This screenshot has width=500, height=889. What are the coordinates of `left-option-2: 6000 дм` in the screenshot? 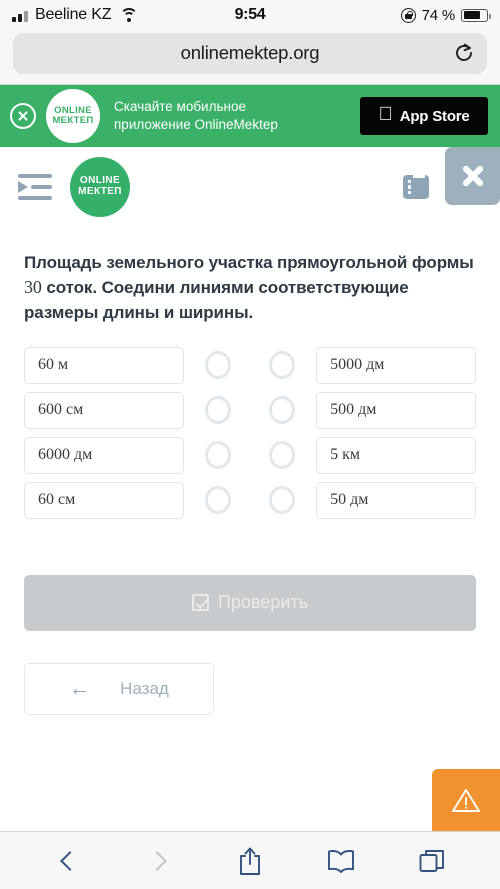 It's located at (104, 455).